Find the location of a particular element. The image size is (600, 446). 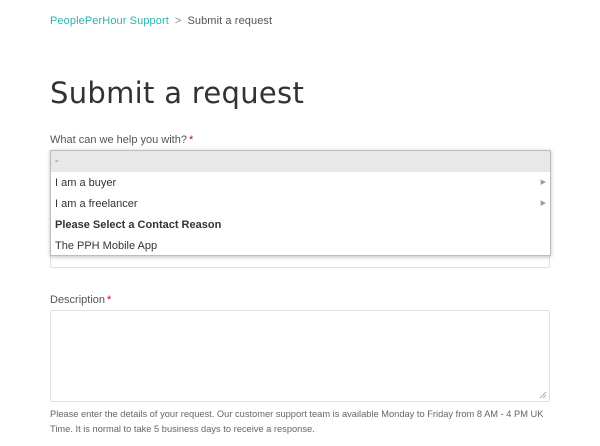

dropdown-option-mobile-app: The PPH Mobile App is located at coordinates (300, 246).